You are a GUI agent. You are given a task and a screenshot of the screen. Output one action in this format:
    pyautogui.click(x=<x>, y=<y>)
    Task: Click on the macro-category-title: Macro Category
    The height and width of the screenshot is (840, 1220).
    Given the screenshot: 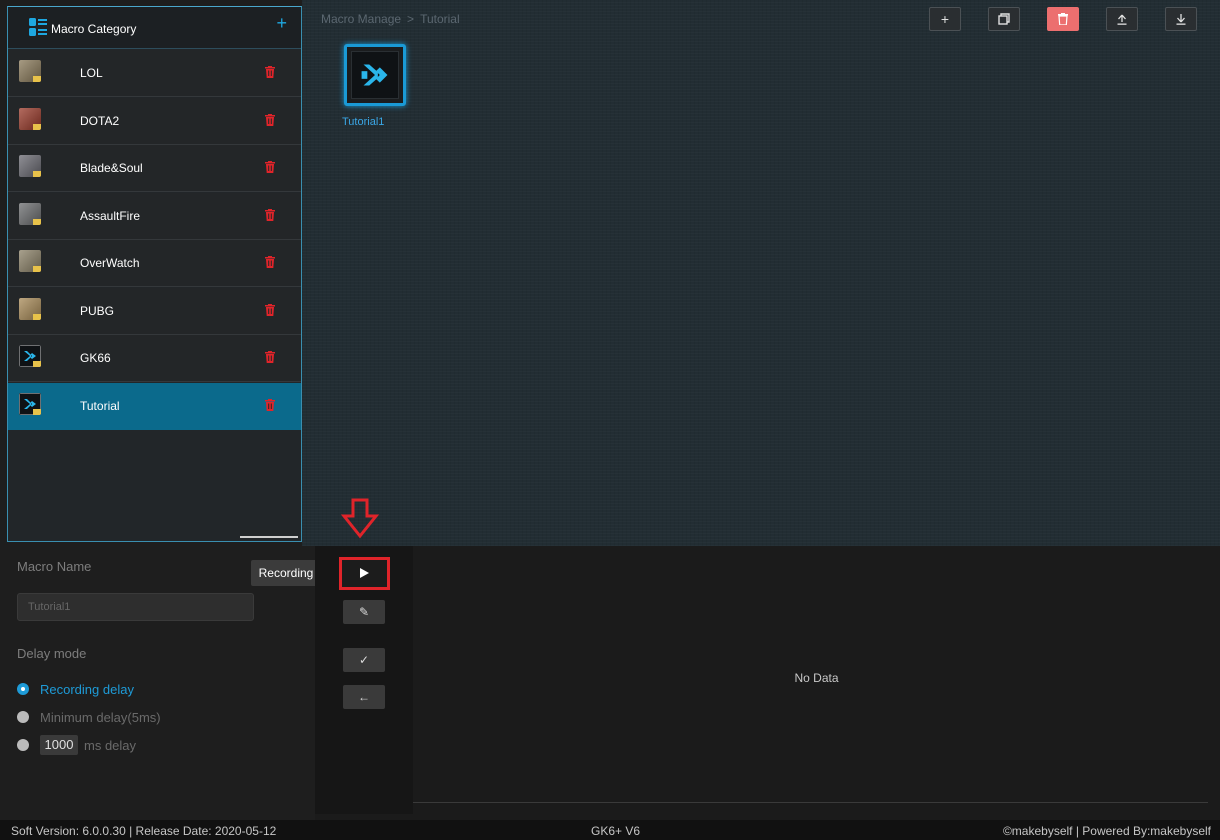 What is the action you would take?
    pyautogui.click(x=94, y=29)
    